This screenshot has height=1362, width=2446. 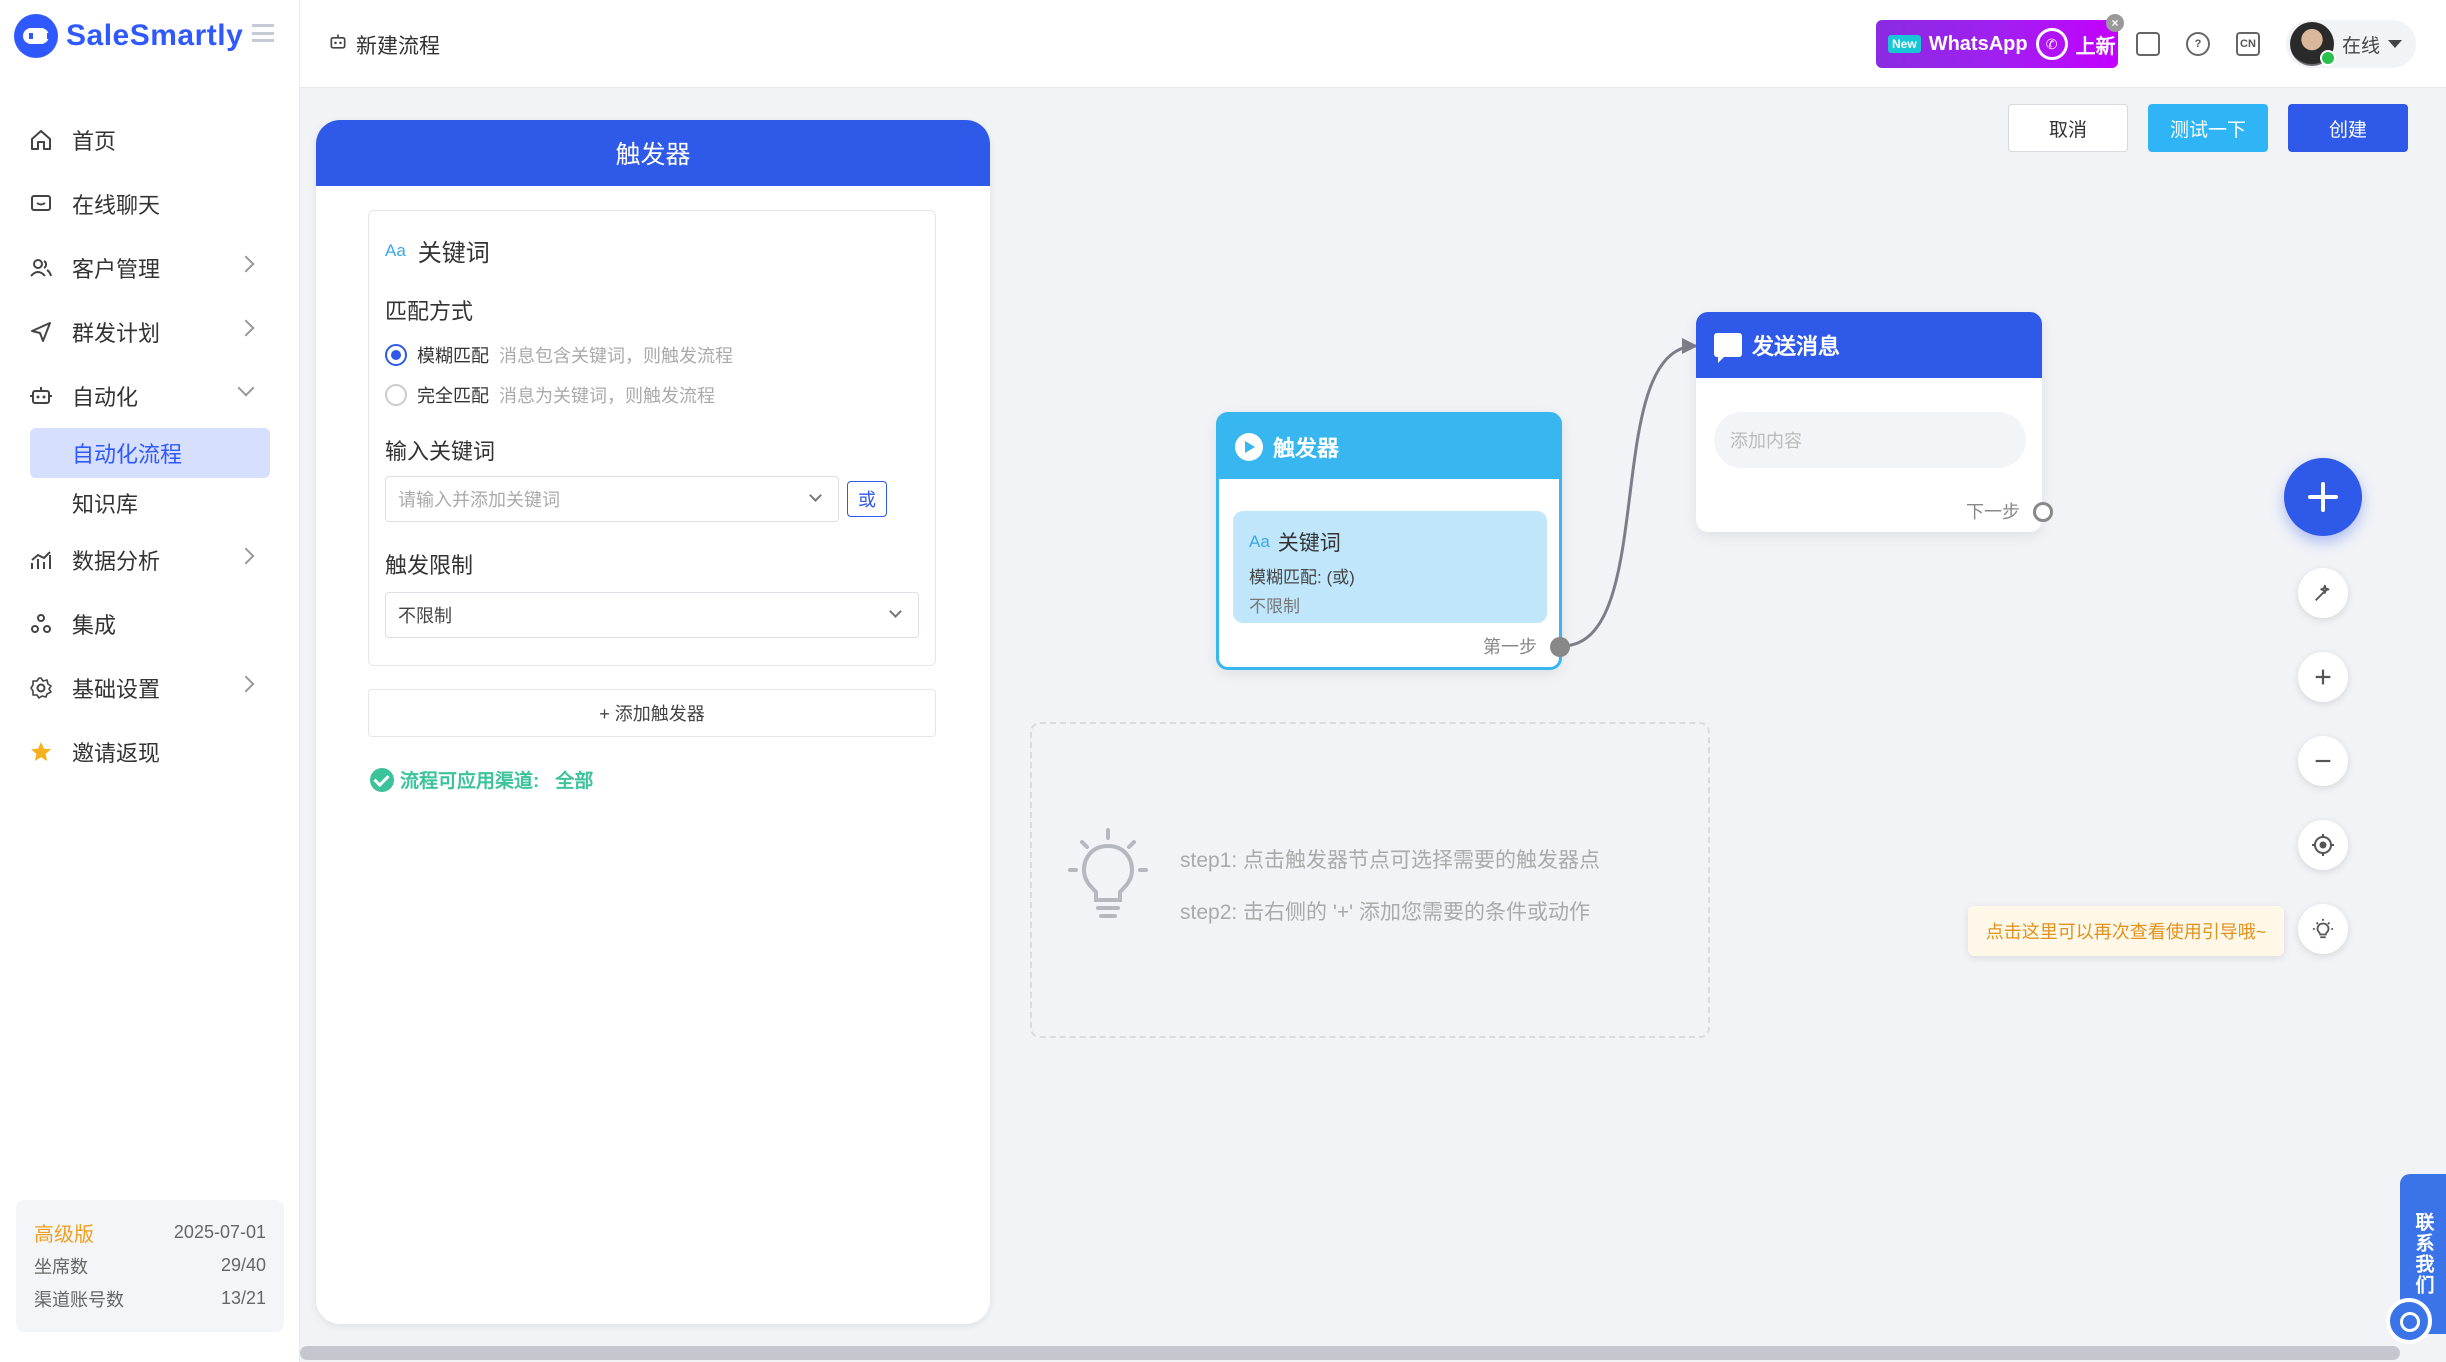 I want to click on locate-icon, so click(x=2323, y=845).